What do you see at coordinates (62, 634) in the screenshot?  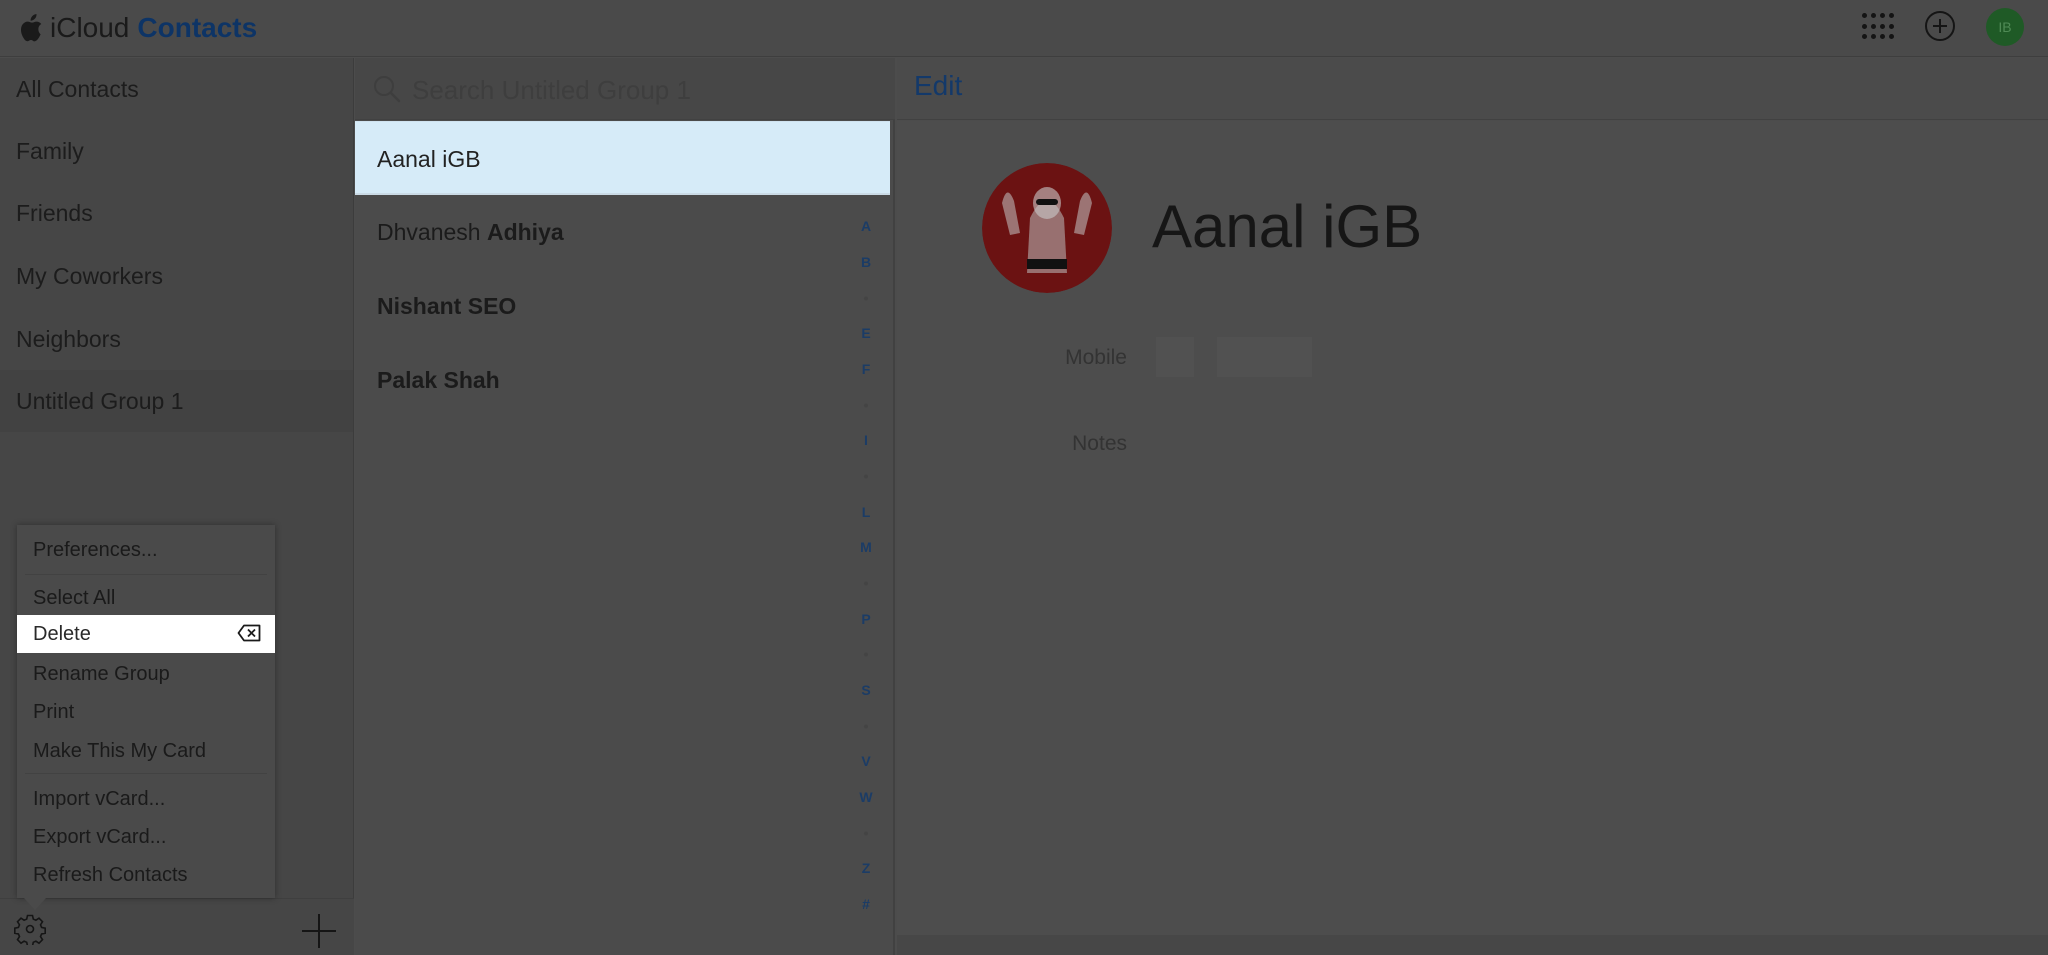 I see `menu-item-delete-label: Delete` at bounding box center [62, 634].